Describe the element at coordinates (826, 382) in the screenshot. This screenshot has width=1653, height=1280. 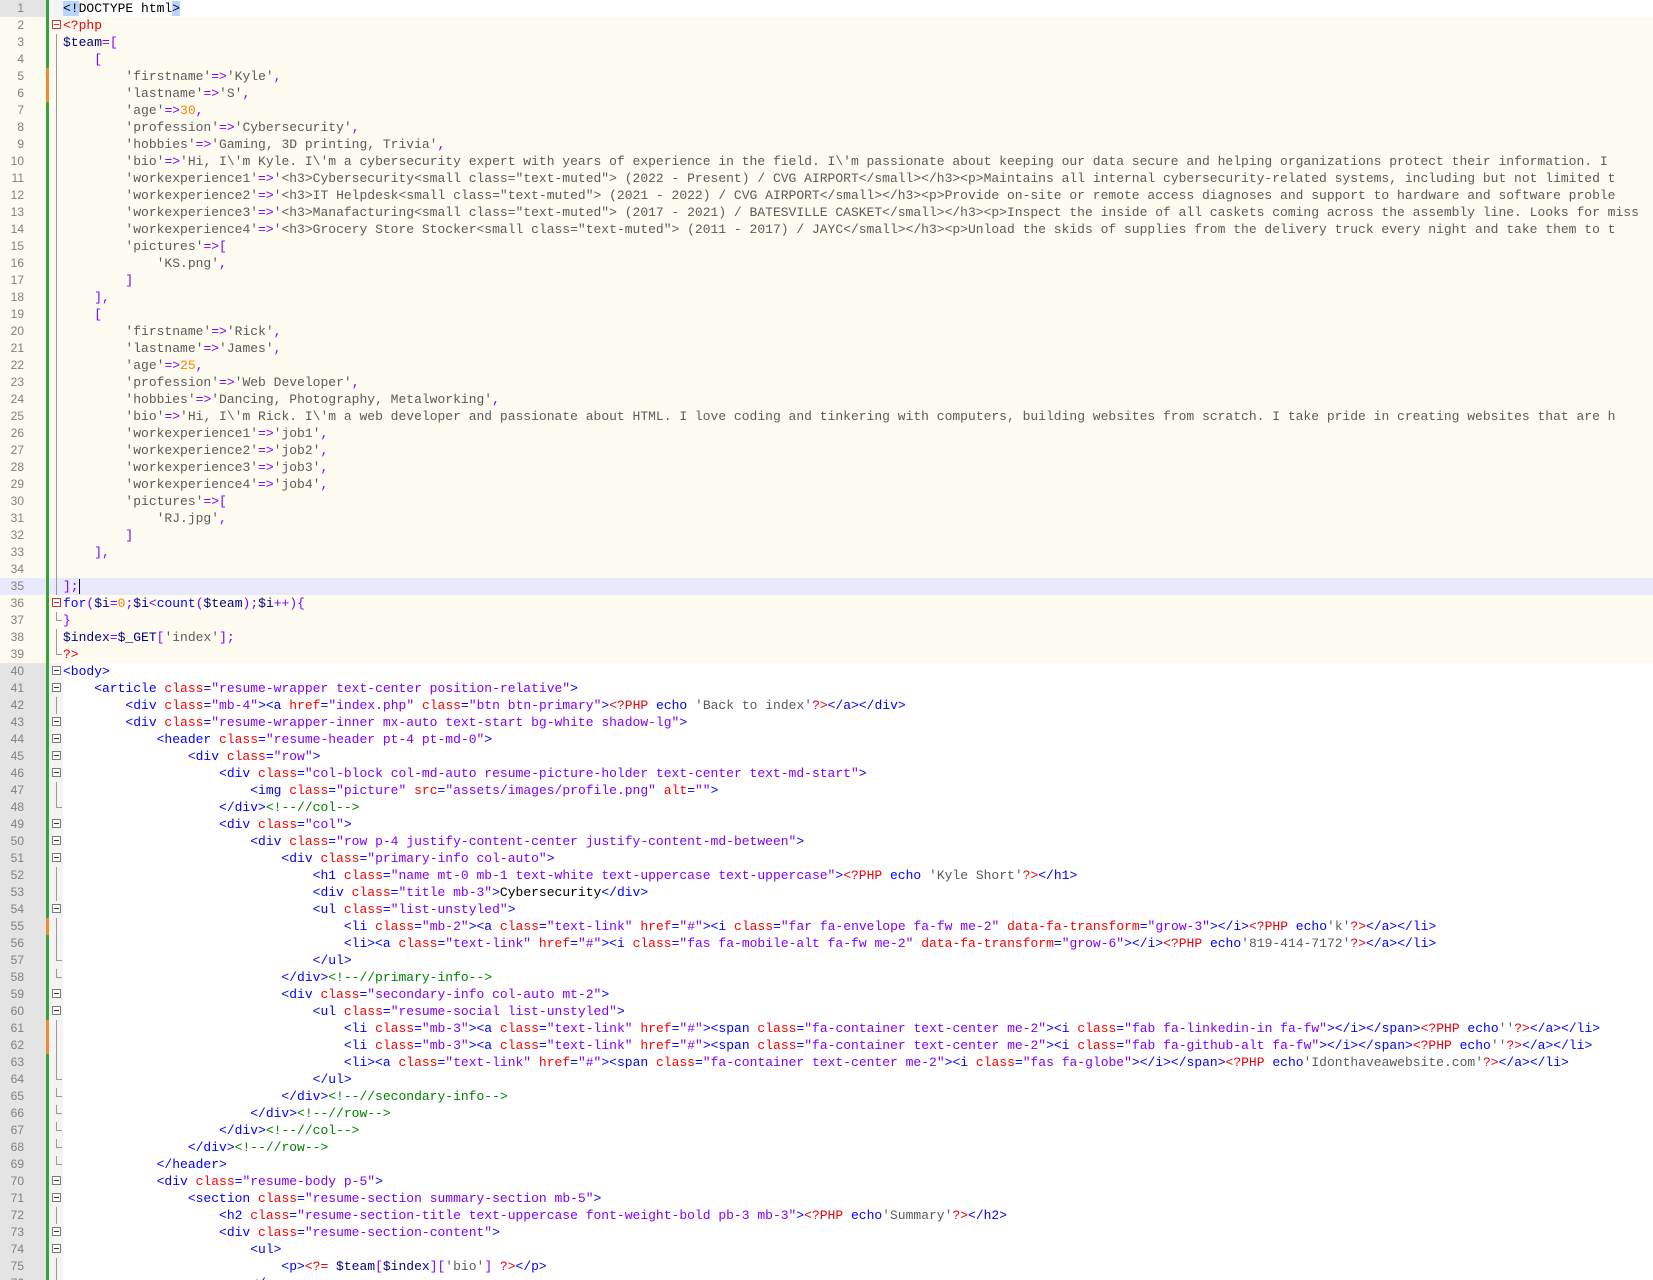
I see `code-line: 23 'profession'=>'Web Developer',` at that location.